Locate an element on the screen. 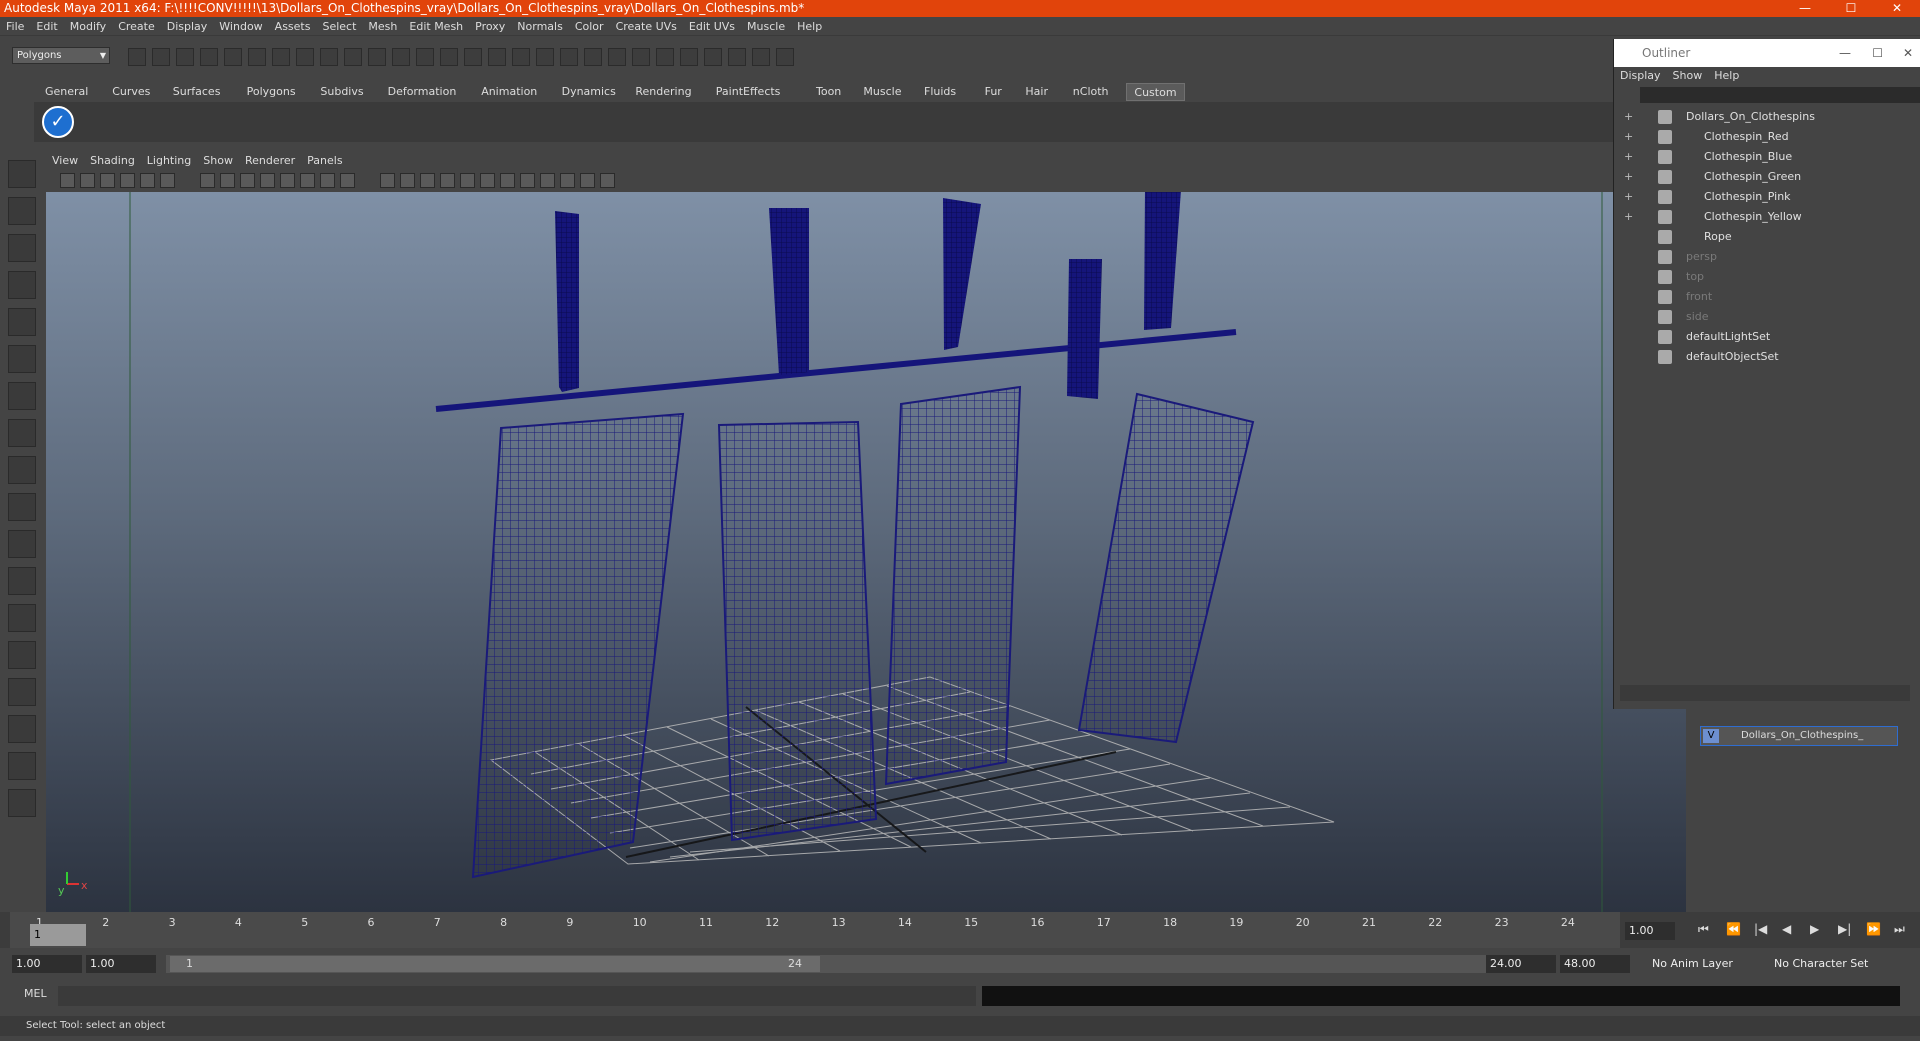 This screenshot has height=1041, width=1920. shelf-tab-surfaces: Surfaces is located at coordinates (197, 92).